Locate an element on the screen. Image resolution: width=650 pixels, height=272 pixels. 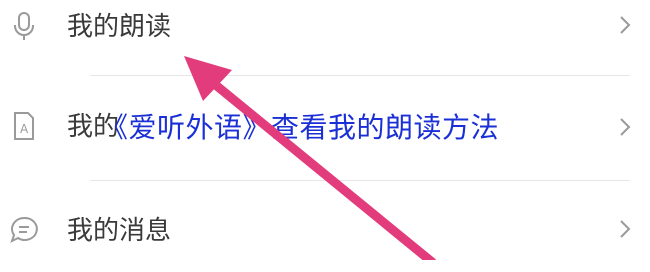
font-document-icon: A is located at coordinates (24, 126).